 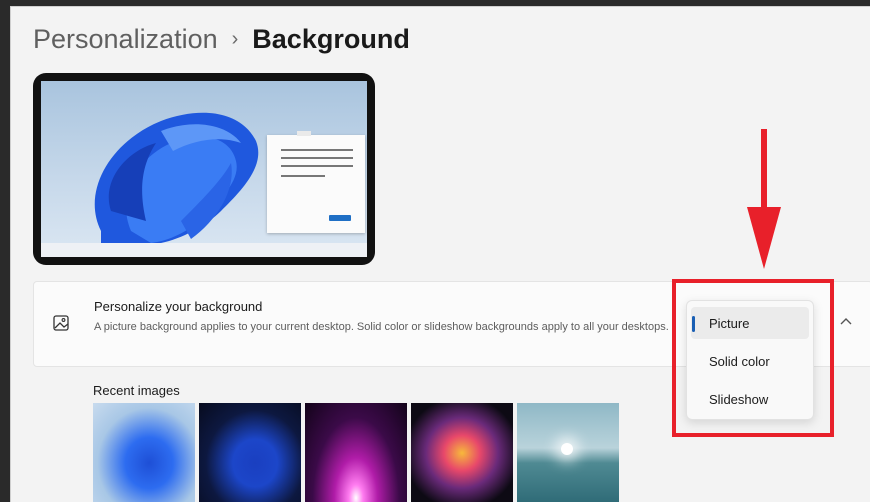 I want to click on preview-button, so click(x=340, y=218).